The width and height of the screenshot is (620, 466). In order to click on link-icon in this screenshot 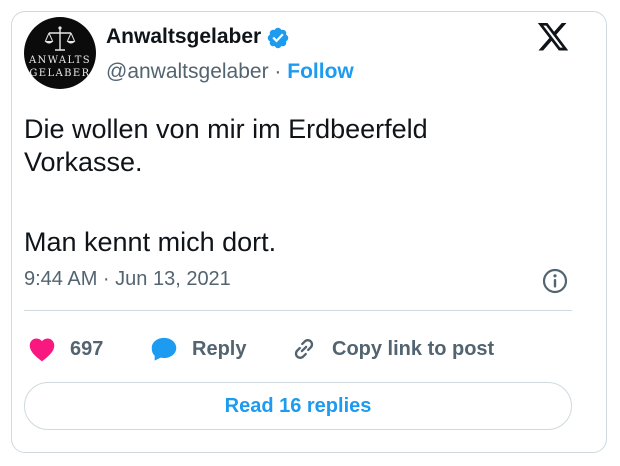, I will do `click(304, 349)`.